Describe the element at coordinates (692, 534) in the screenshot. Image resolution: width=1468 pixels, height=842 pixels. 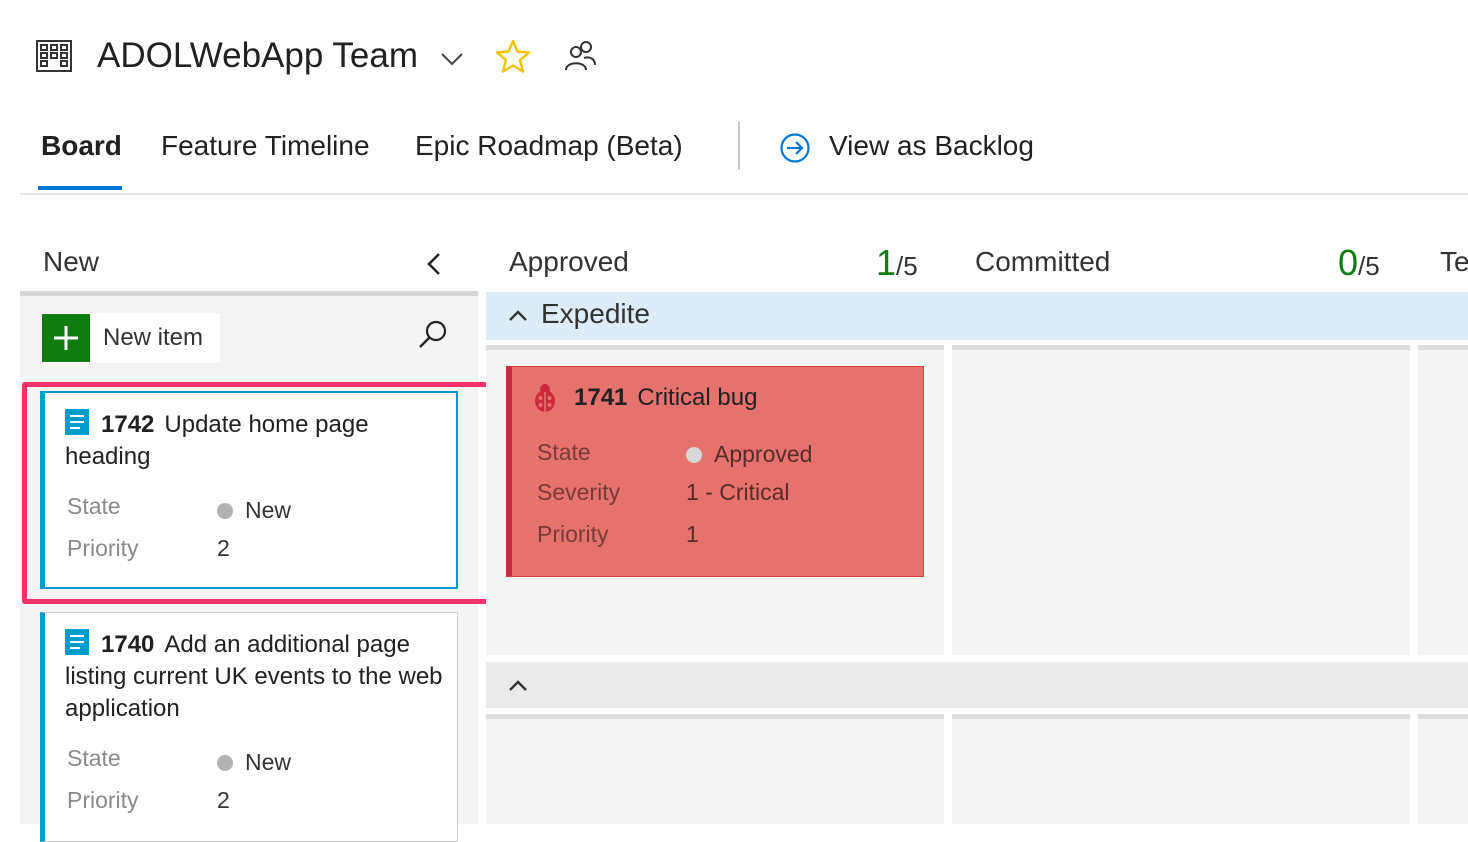
I see `priority-value: 1` at that location.